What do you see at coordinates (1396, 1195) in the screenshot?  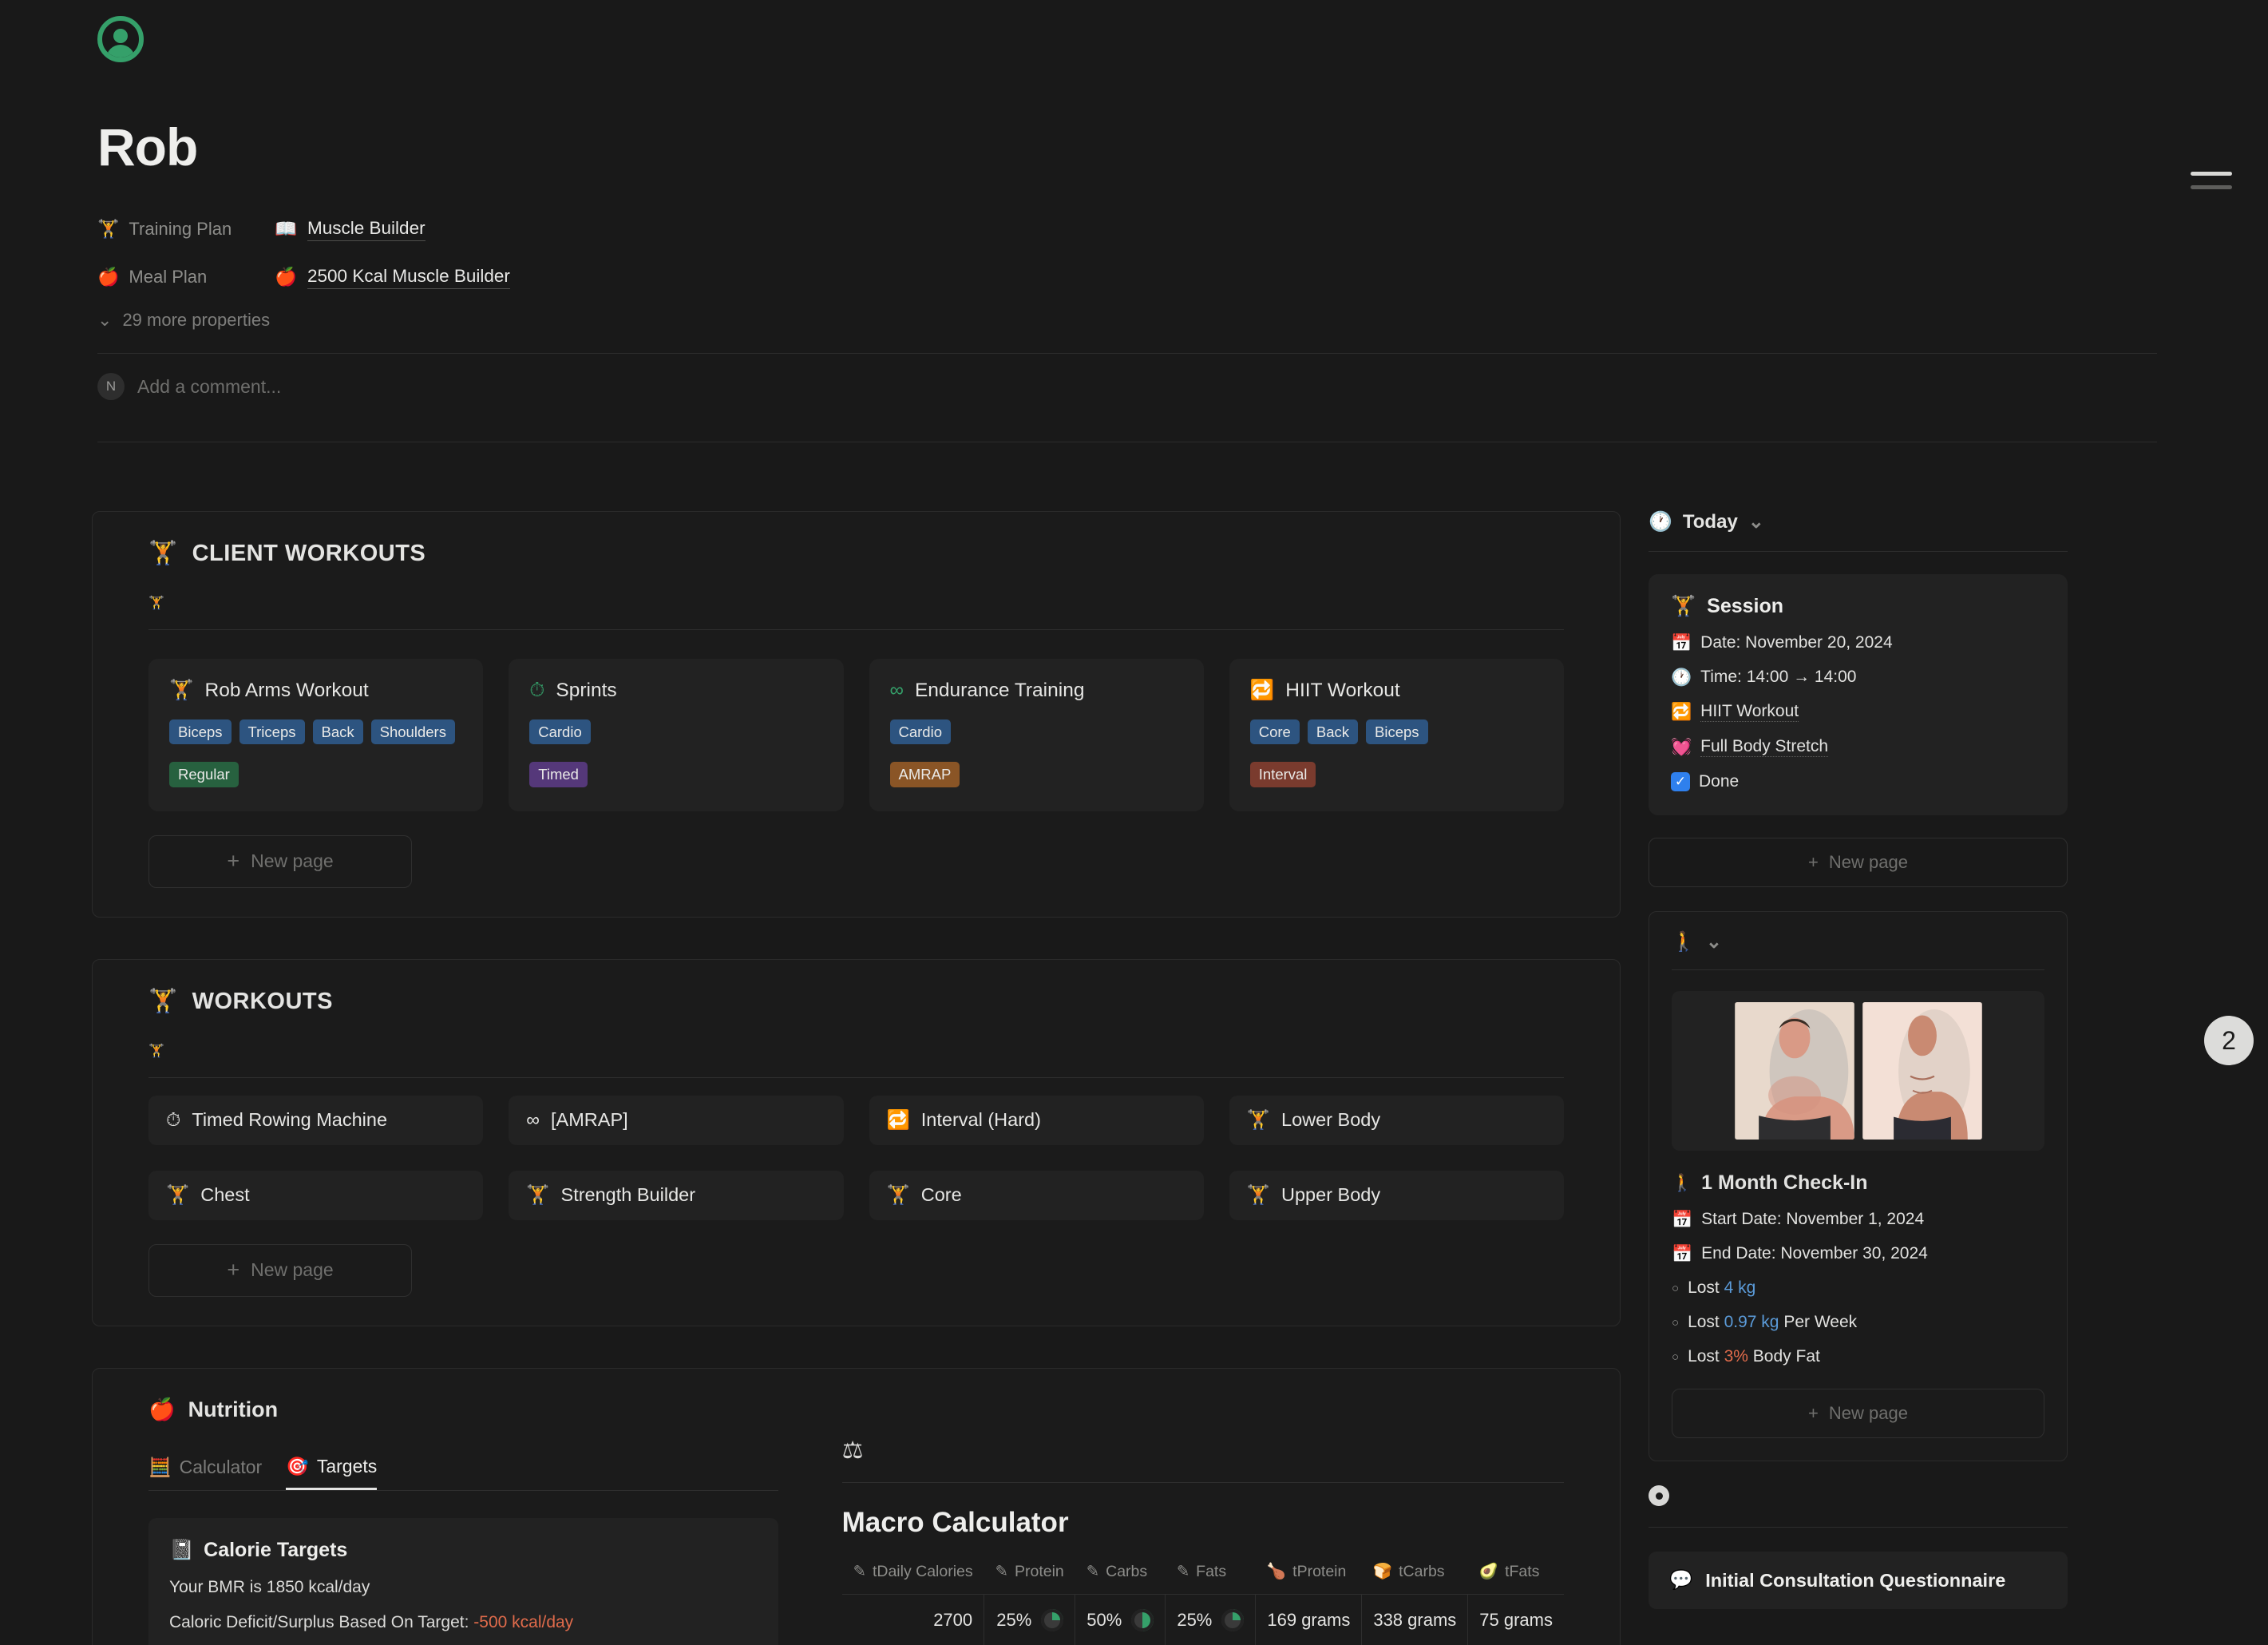 I see `list-item: 🏋 Upper Body` at bounding box center [1396, 1195].